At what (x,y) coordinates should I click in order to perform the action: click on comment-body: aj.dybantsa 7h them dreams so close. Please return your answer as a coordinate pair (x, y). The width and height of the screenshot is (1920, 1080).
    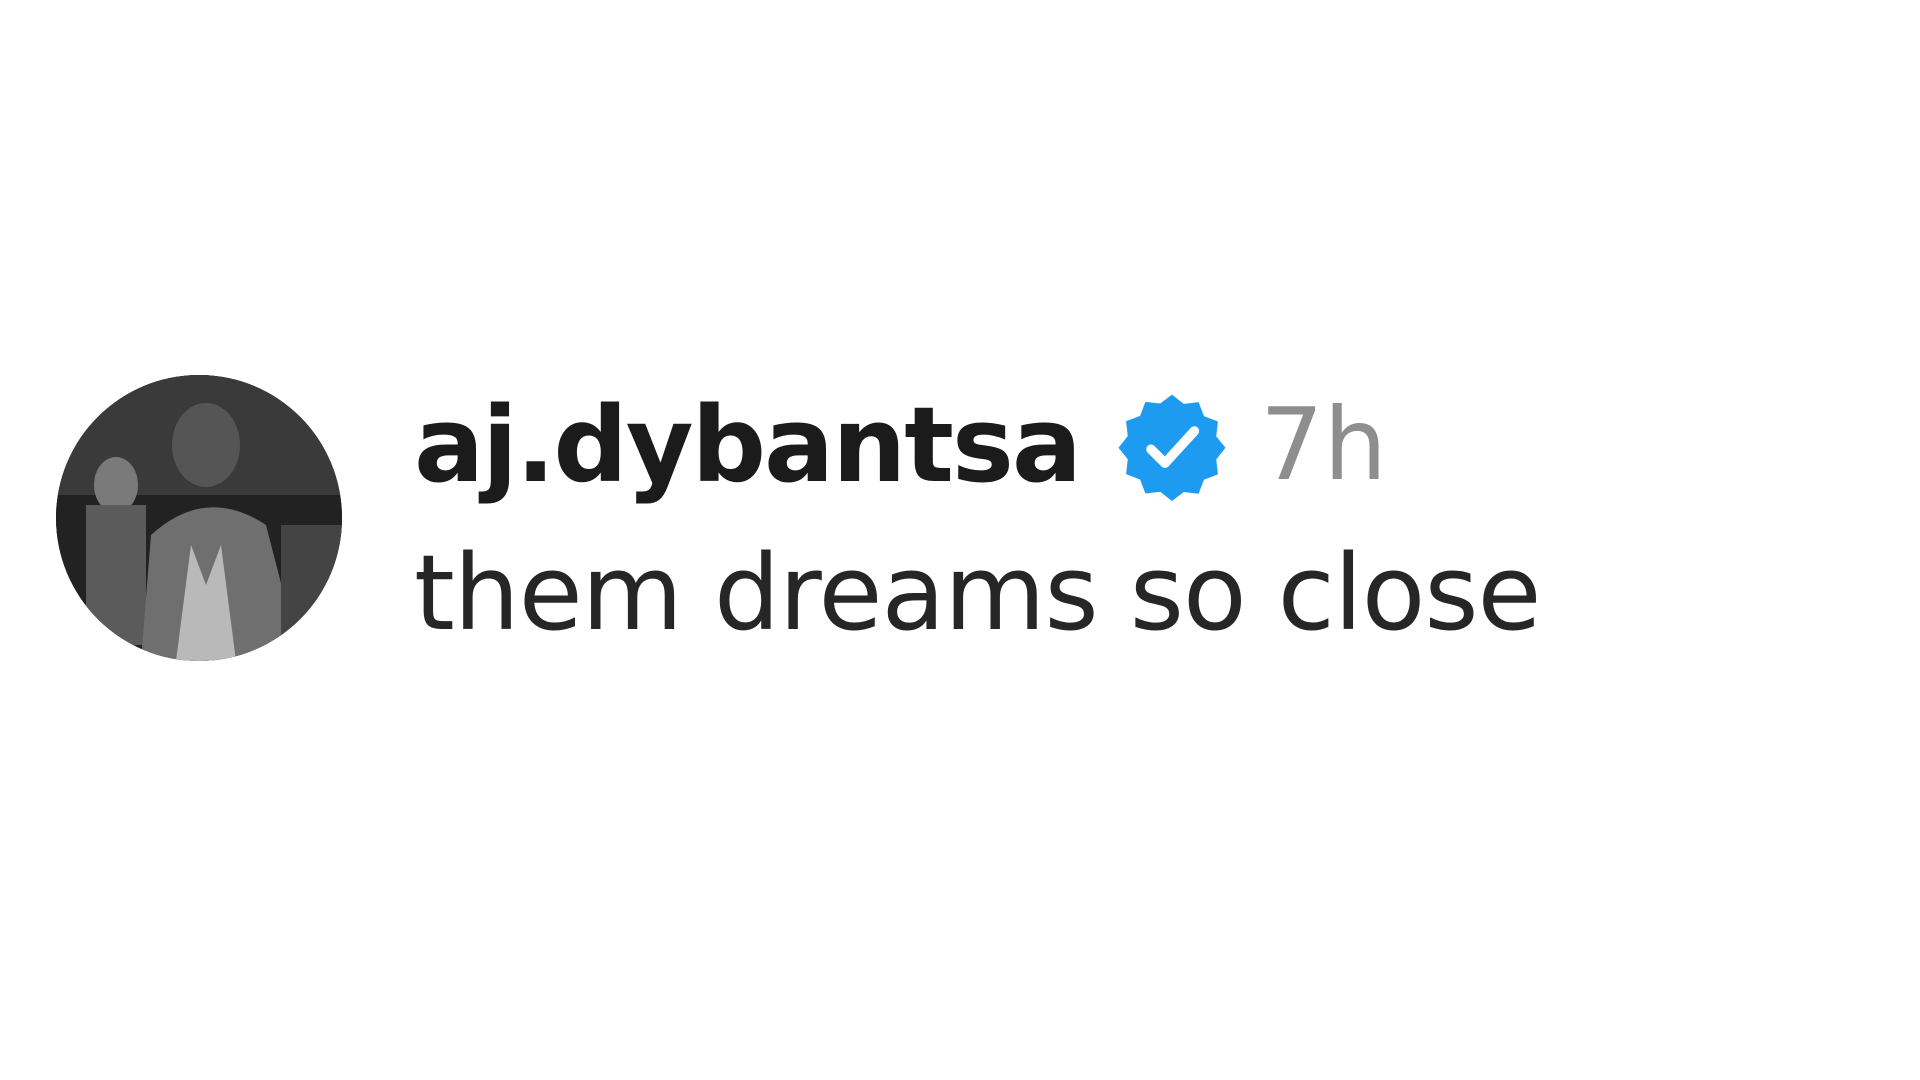
    Looking at the image, I should click on (978, 519).